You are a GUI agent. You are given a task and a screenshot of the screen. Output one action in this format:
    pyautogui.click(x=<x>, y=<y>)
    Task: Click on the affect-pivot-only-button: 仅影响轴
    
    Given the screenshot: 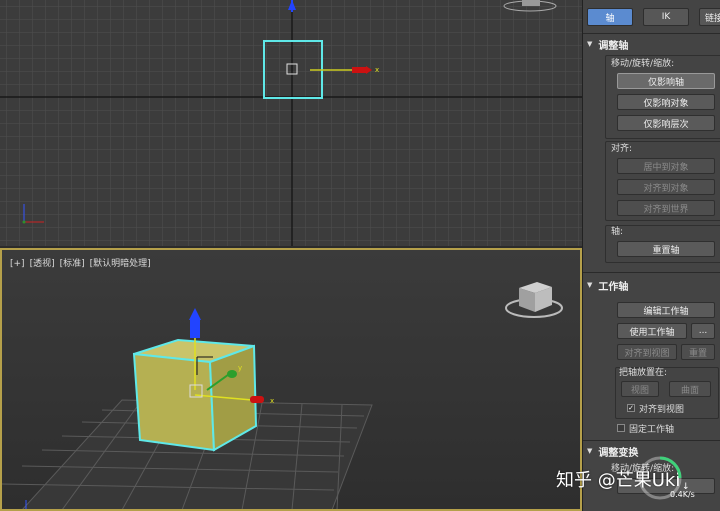 What is the action you would take?
    pyautogui.click(x=666, y=81)
    